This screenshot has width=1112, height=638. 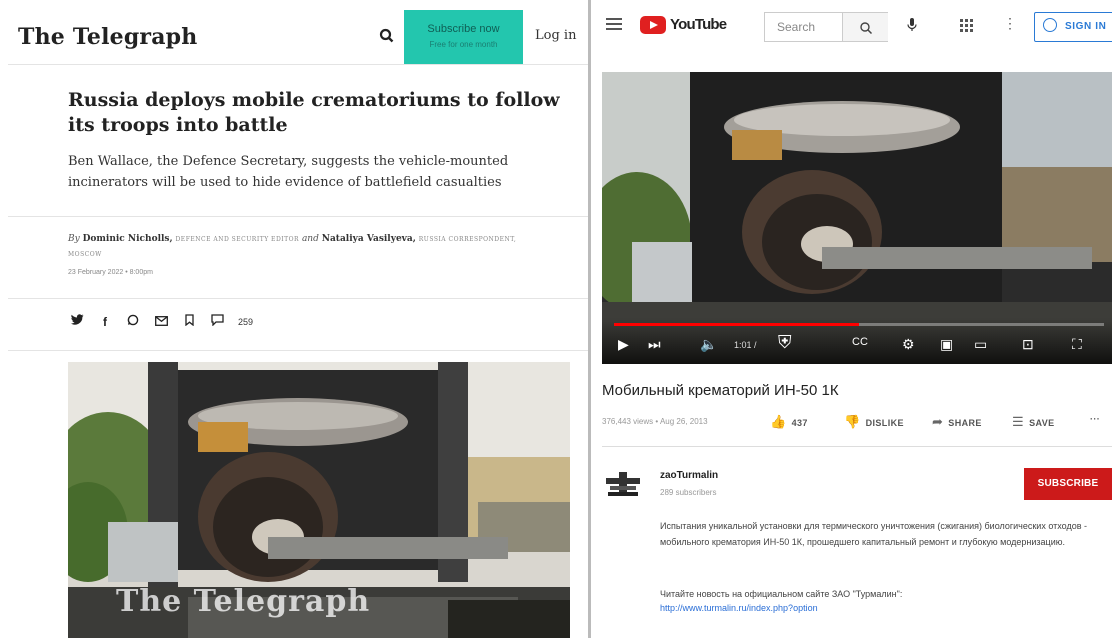 I want to click on byline-and: and, so click(x=310, y=239).